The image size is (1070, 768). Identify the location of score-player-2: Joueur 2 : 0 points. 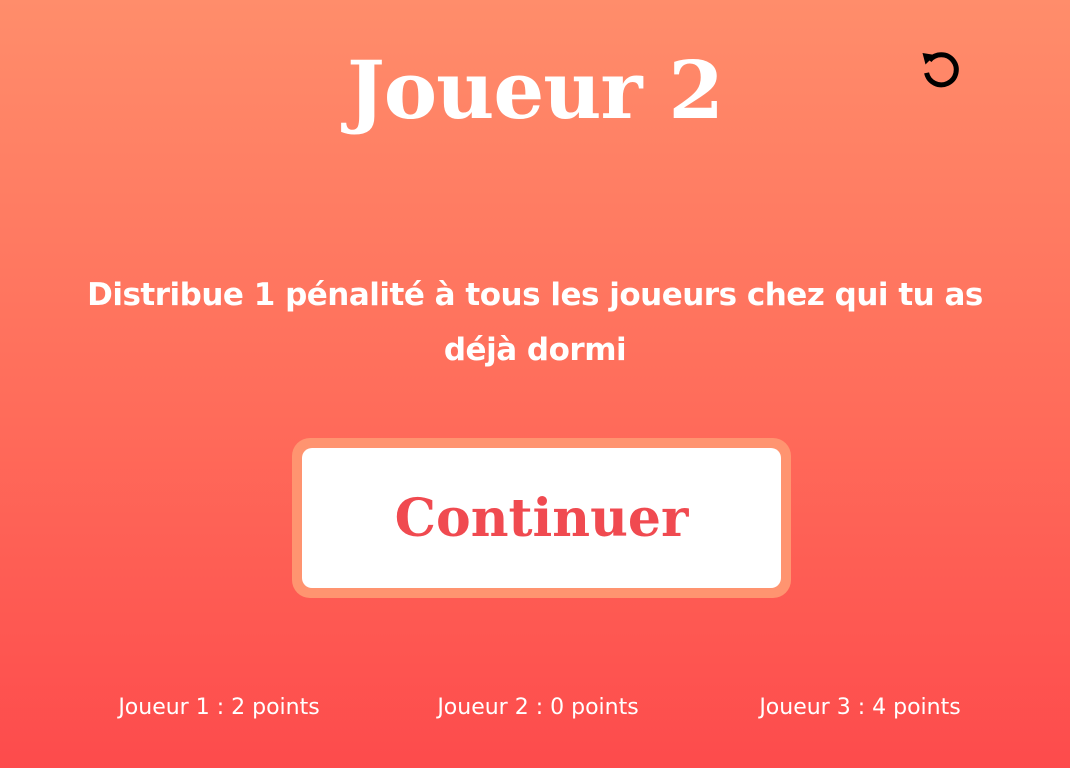
(538, 707).